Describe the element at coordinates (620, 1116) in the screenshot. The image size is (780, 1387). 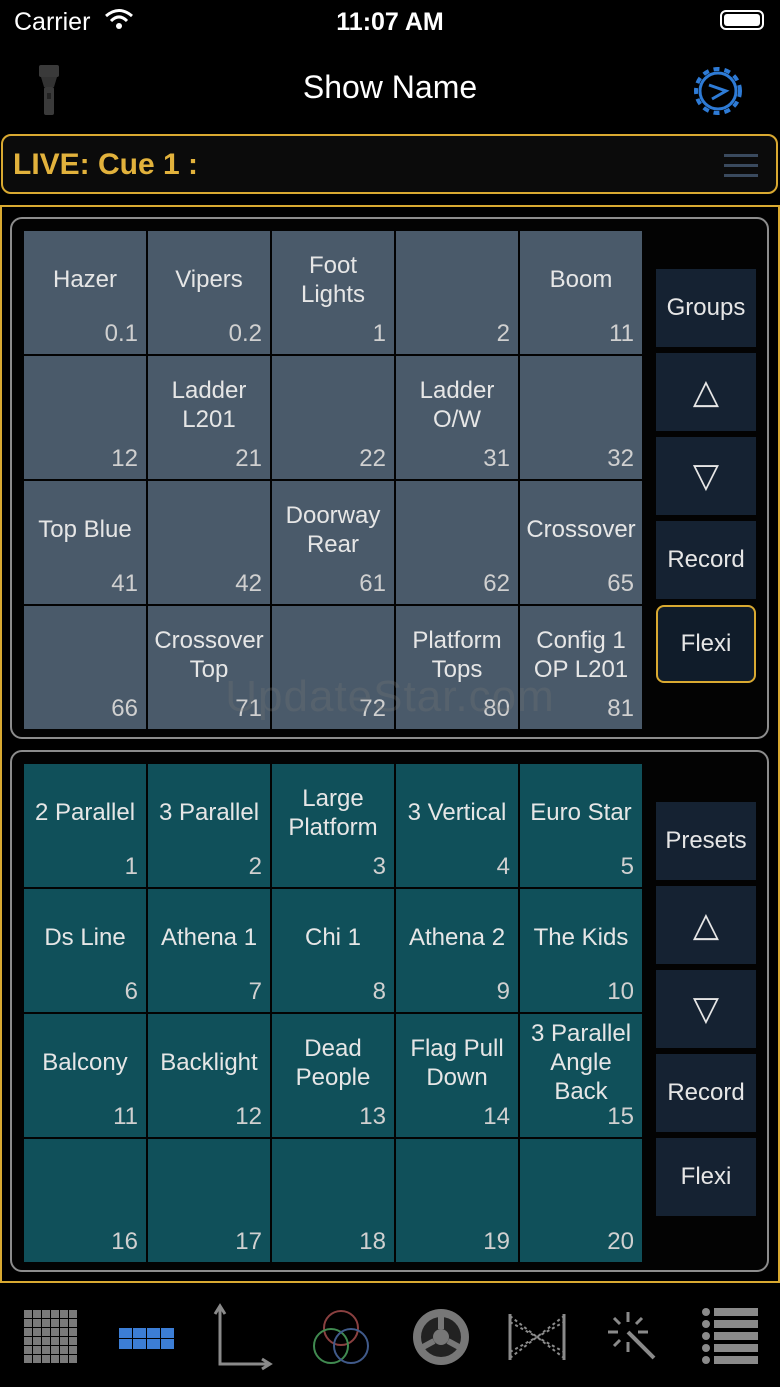
I see `tile-number: 15` at that location.